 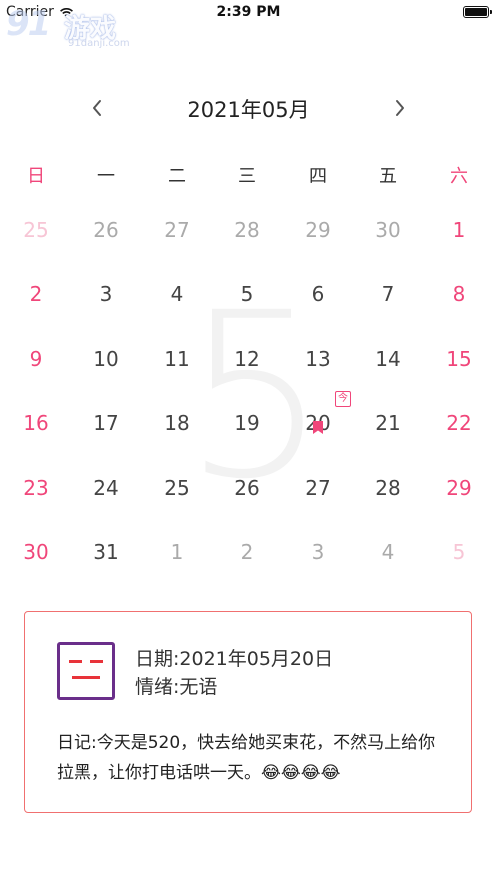 I want to click on day-cell: 19, so click(x=247, y=423).